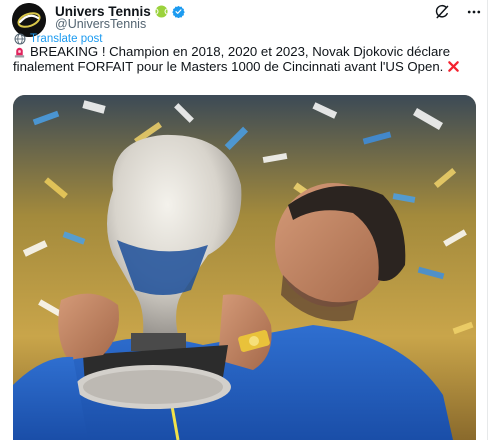 This screenshot has width=500, height=440. I want to click on top-actions, so click(458, 12).